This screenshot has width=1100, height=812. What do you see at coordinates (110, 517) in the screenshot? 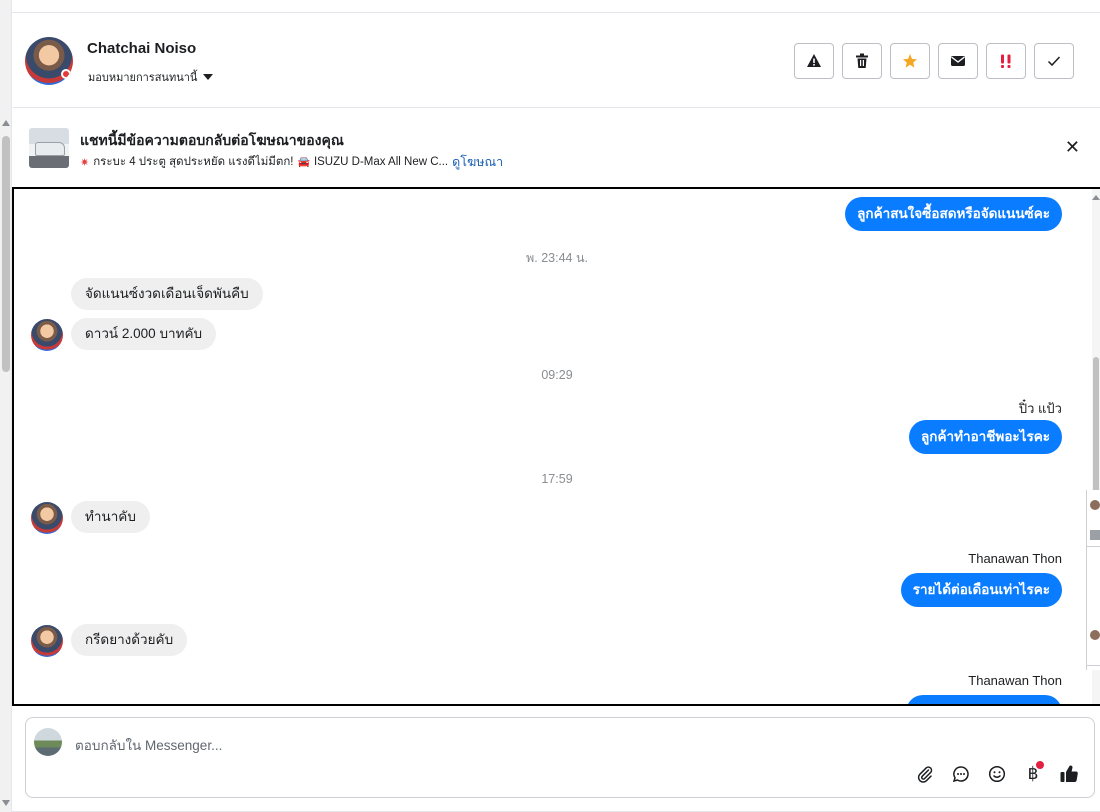
I see `message-incoming: ทำนาคับ` at bounding box center [110, 517].